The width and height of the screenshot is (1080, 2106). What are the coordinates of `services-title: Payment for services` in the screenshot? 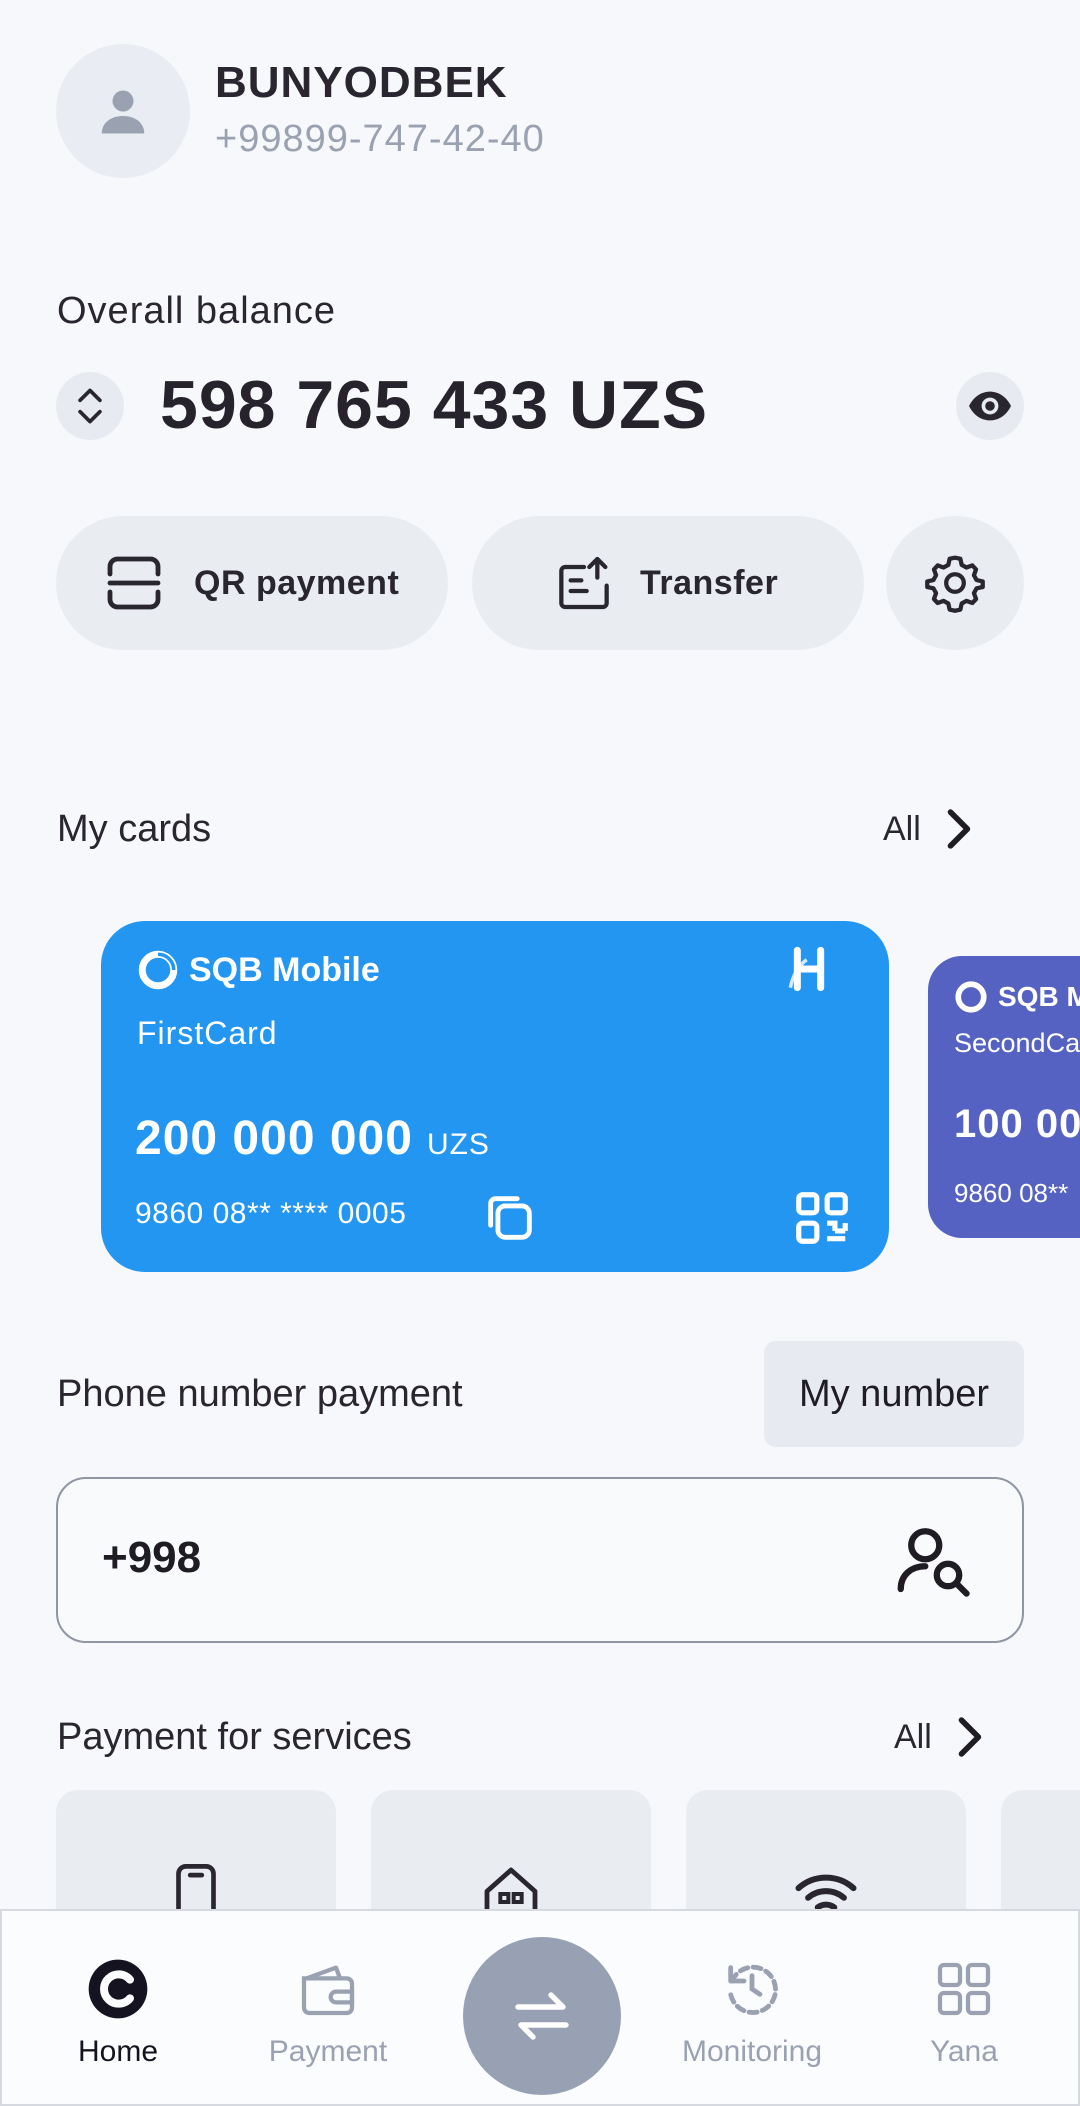 It's located at (234, 1737).